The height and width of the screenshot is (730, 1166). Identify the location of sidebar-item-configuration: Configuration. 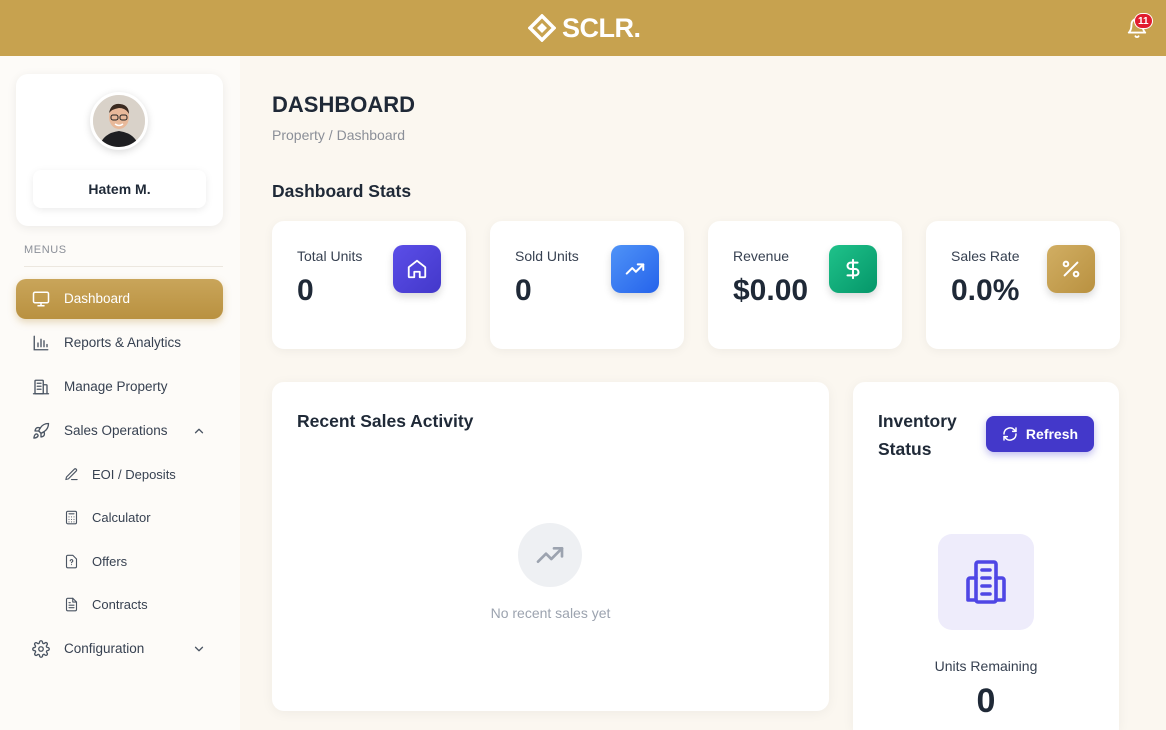
(119, 649).